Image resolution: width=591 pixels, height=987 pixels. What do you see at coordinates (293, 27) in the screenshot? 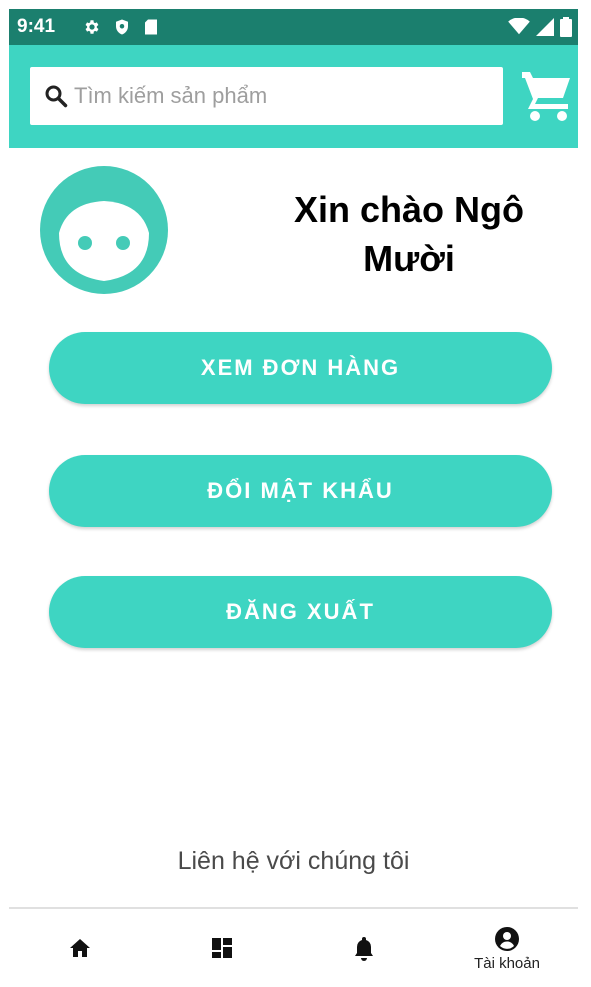
I see `status-bar: 9:41` at bounding box center [293, 27].